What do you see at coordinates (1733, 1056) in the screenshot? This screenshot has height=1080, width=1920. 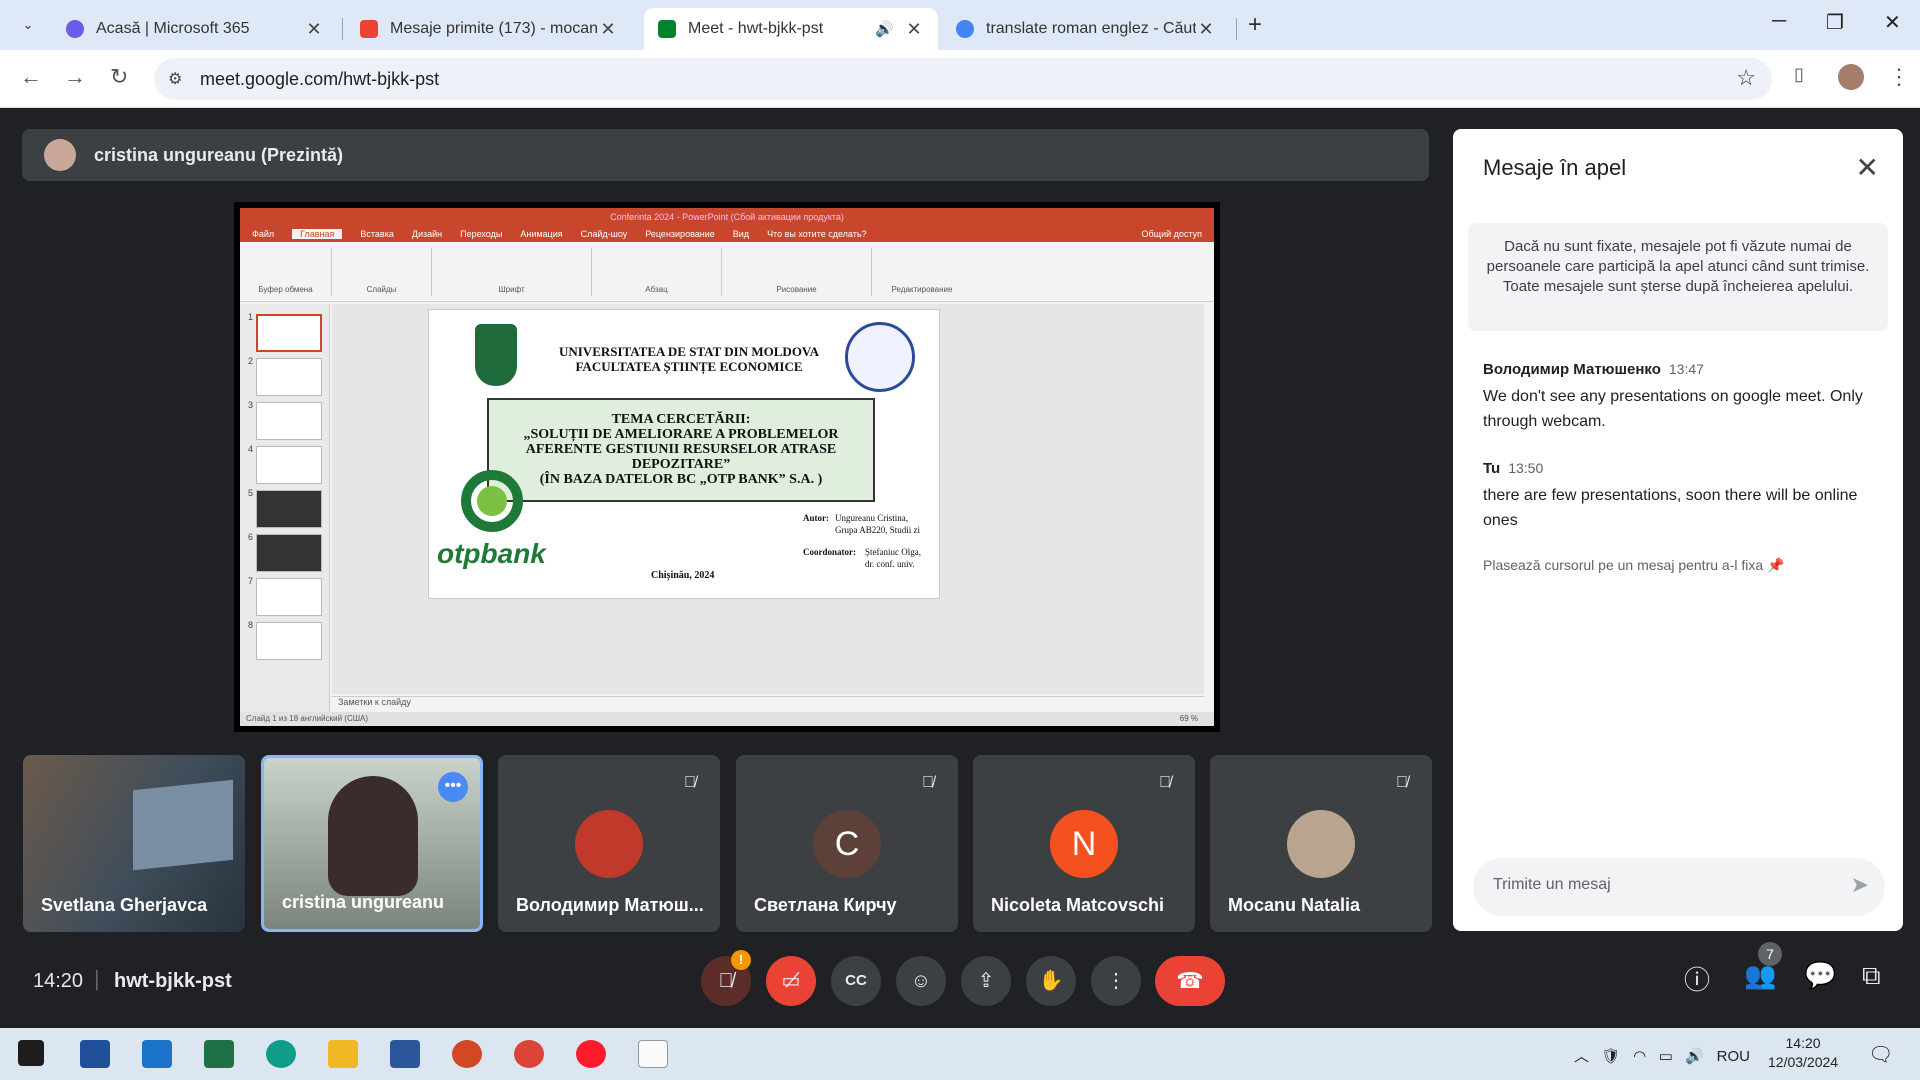 I see `input-language: ROU` at bounding box center [1733, 1056].